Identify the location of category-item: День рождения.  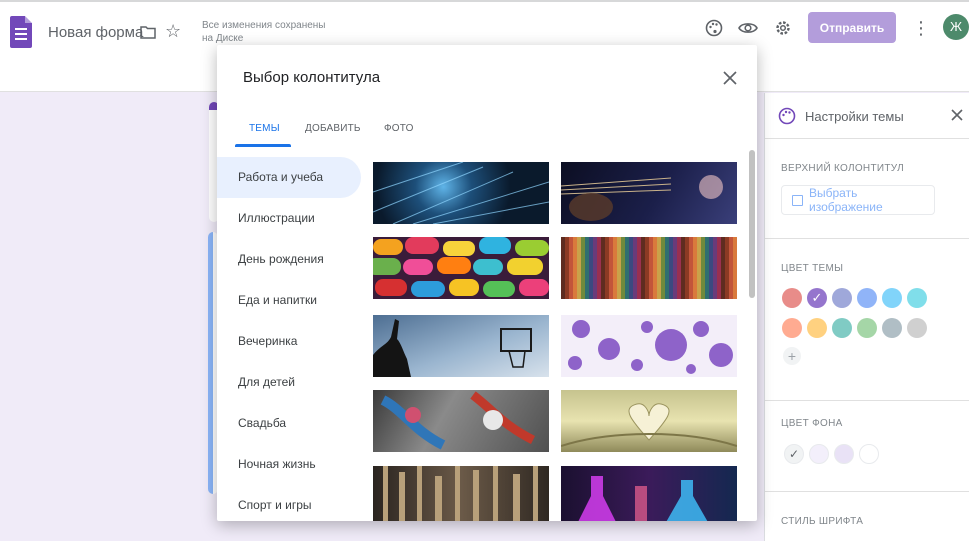
(289, 259).